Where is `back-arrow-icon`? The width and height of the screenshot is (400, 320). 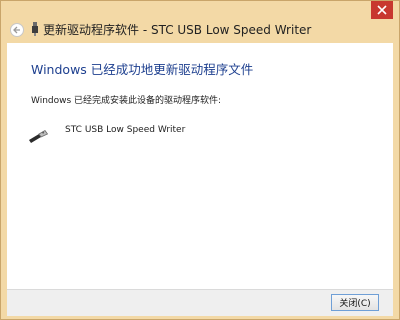 back-arrow-icon is located at coordinates (16, 30).